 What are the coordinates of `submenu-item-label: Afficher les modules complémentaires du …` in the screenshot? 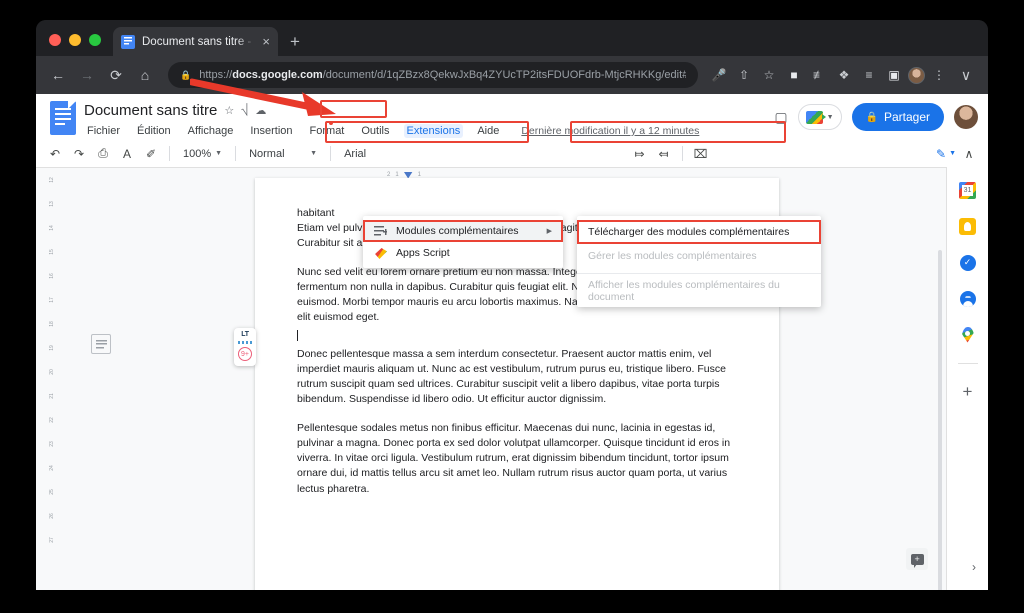 It's located at (684, 291).